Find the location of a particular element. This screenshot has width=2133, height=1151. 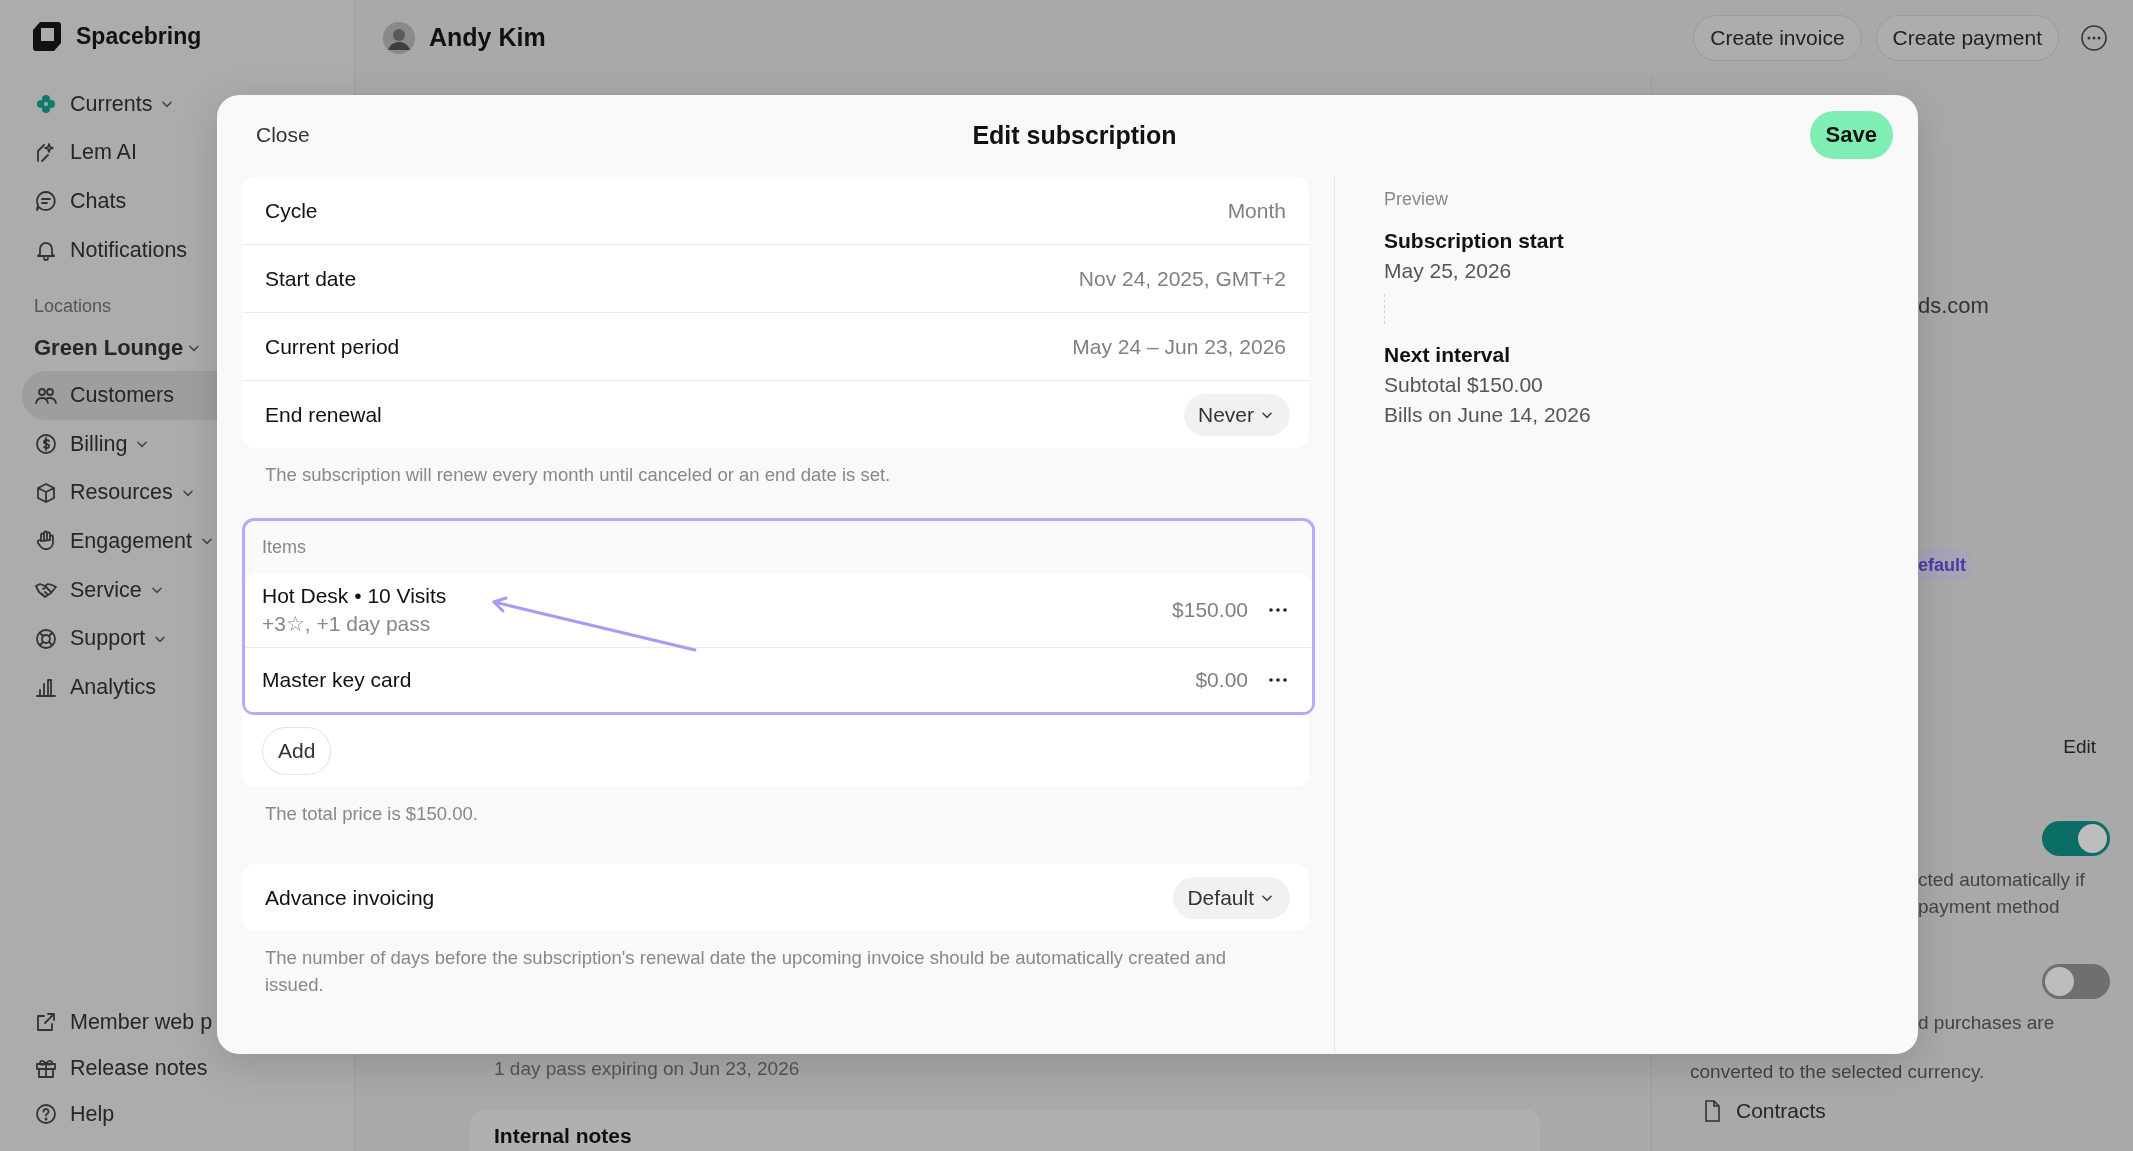

hint-text: The number of days before the subscription's renewal date the upcoming invoice should be automatically created and issued. is located at coordinates (745, 971).